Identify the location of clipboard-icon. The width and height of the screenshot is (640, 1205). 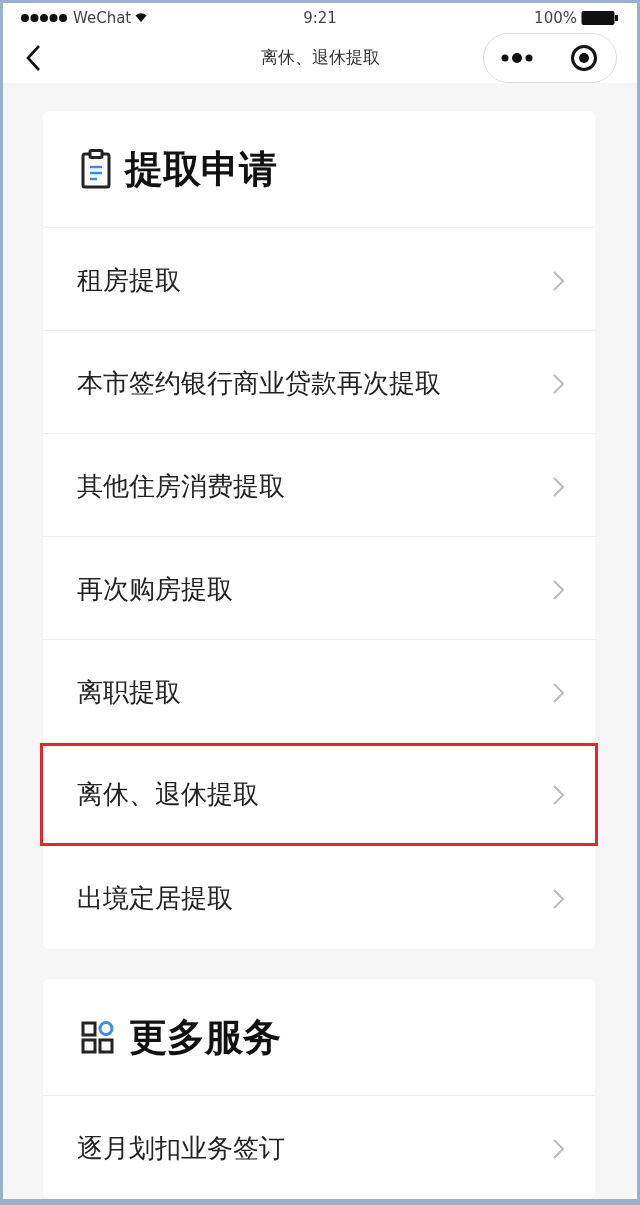
(96, 169).